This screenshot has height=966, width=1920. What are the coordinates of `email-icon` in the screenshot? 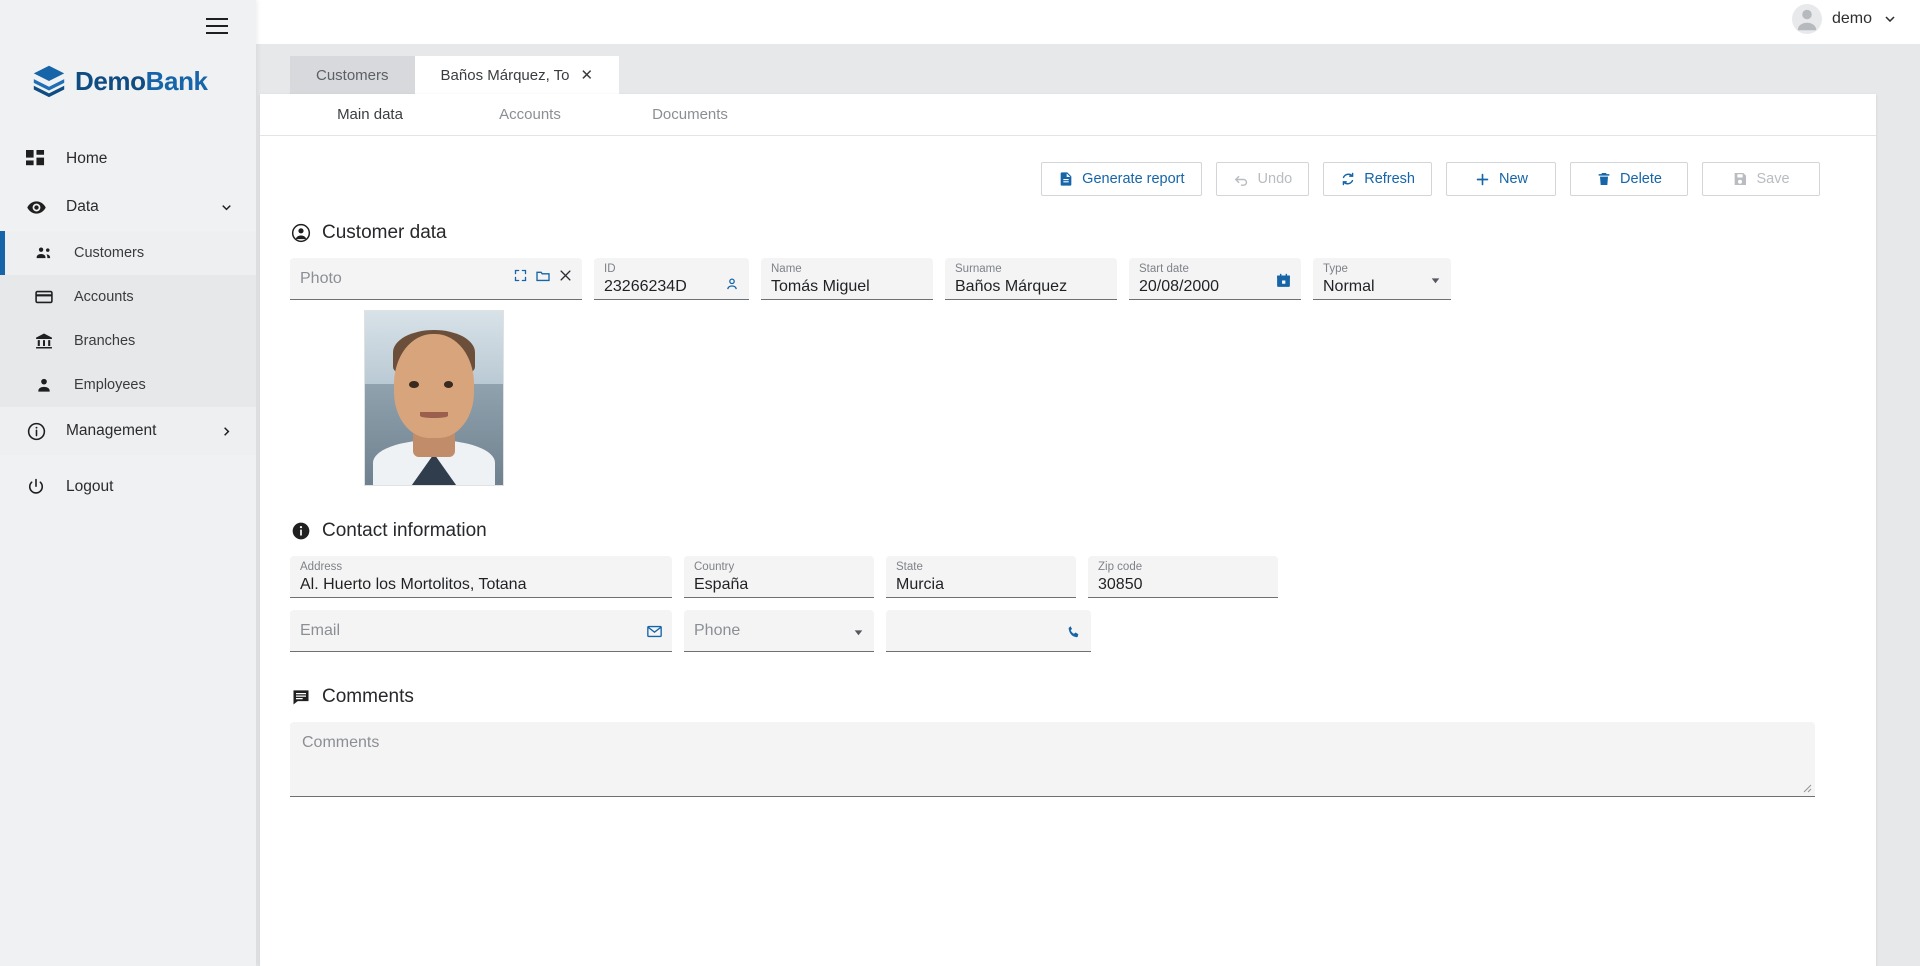 It's located at (654, 631).